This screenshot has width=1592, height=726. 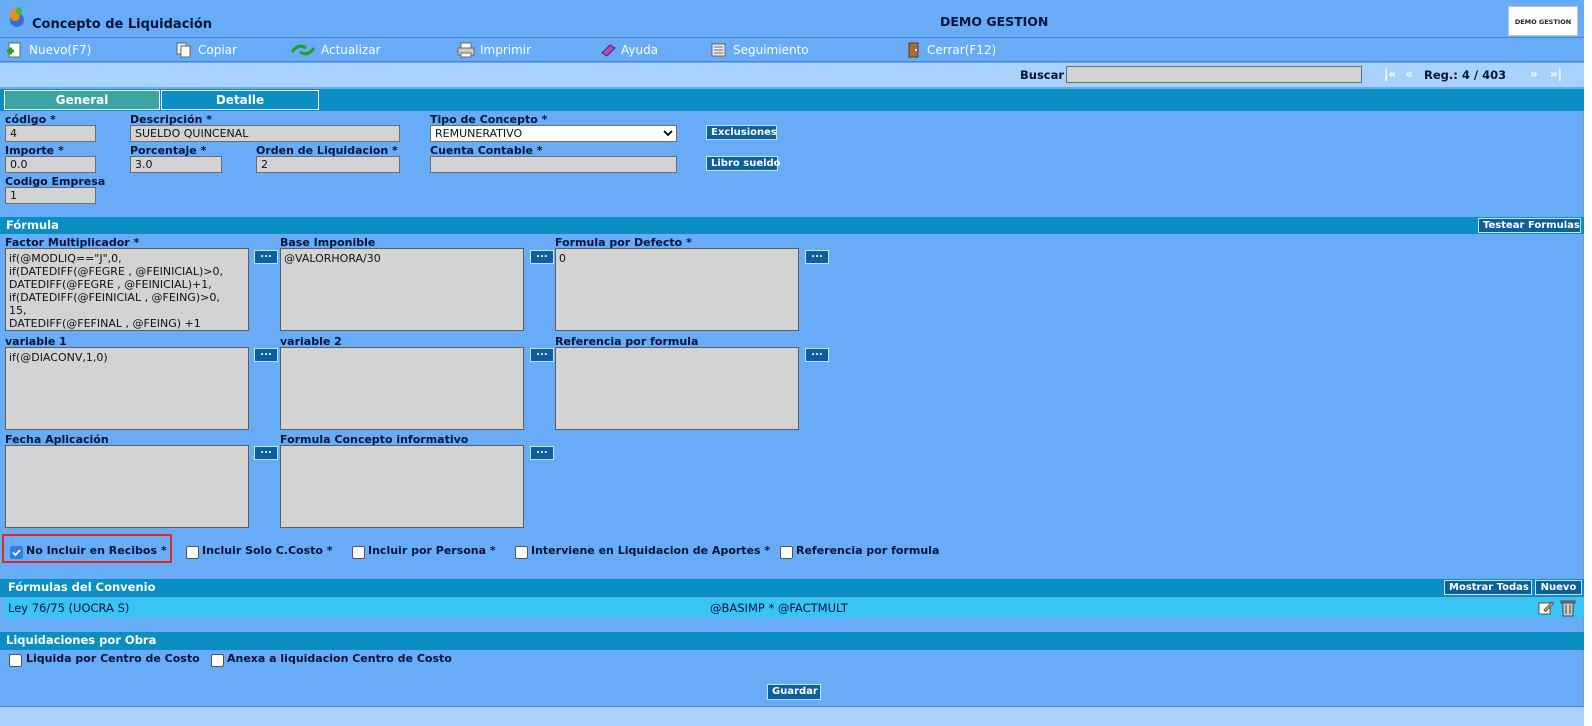 What do you see at coordinates (792, 641) in the screenshot?
I see `obra-section-bar: Liquidaciones por Obra` at bounding box center [792, 641].